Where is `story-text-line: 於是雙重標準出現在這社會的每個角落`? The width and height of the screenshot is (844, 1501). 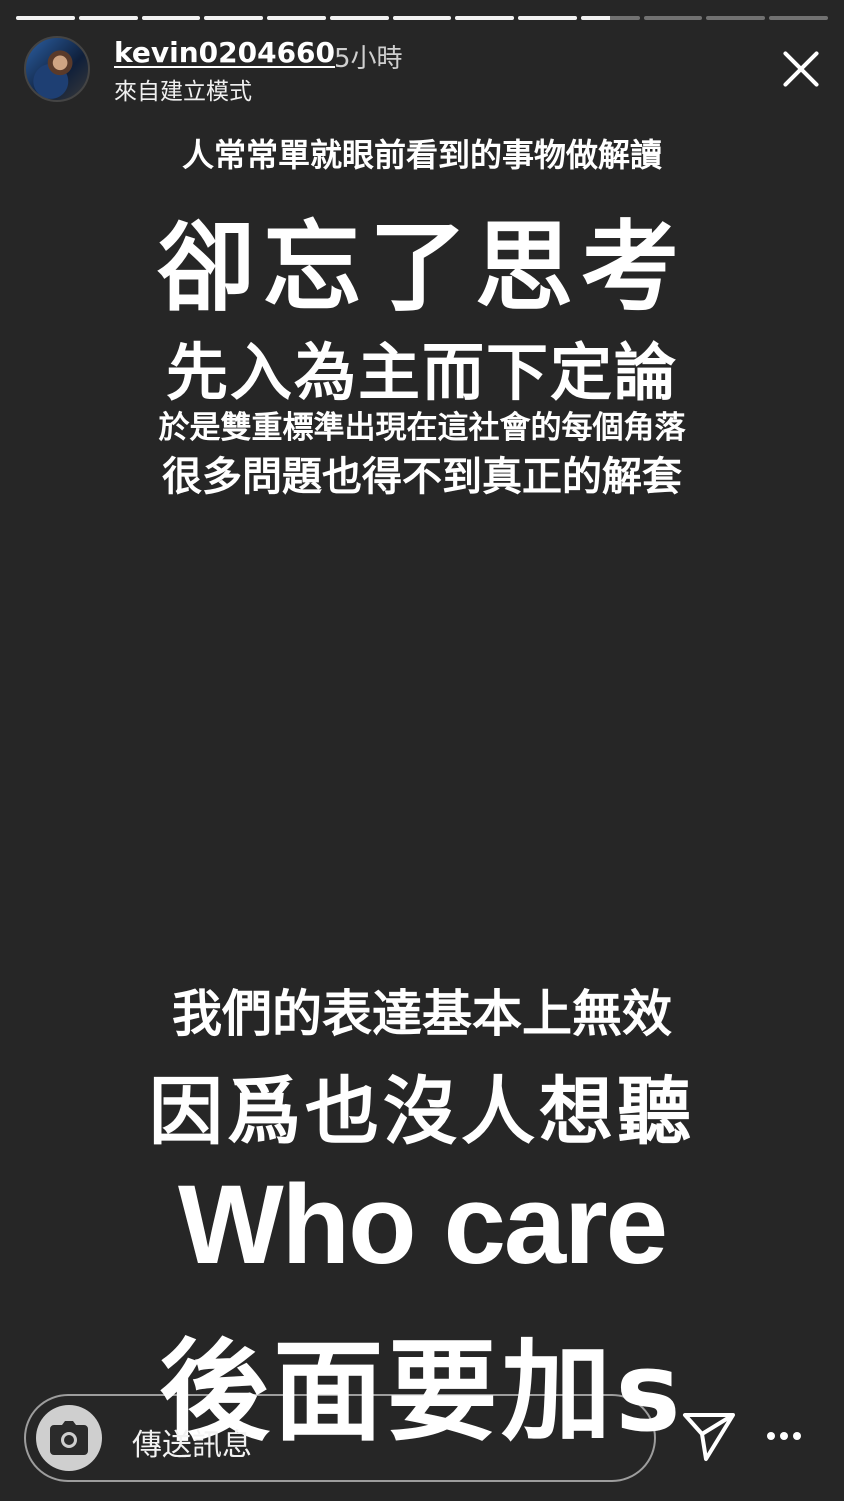
story-text-line: 於是雙重標準出現在這社會的每個角落 is located at coordinates (422, 428).